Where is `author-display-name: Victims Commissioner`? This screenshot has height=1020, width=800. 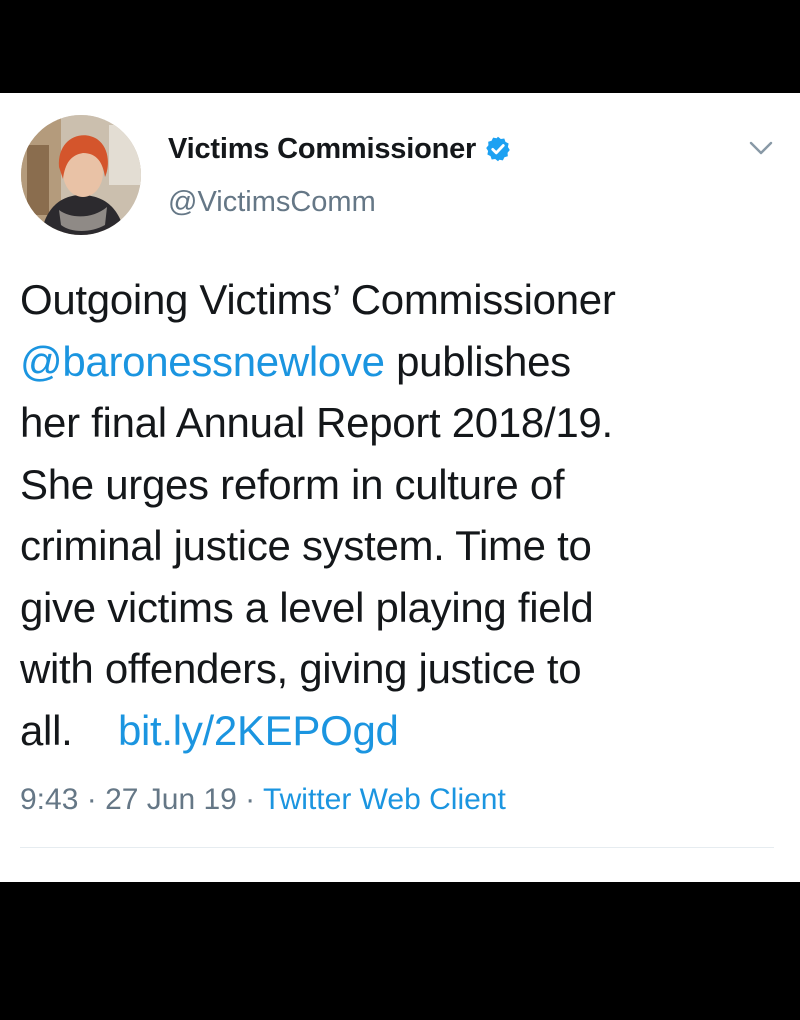 author-display-name: Victims Commissioner is located at coordinates (322, 149).